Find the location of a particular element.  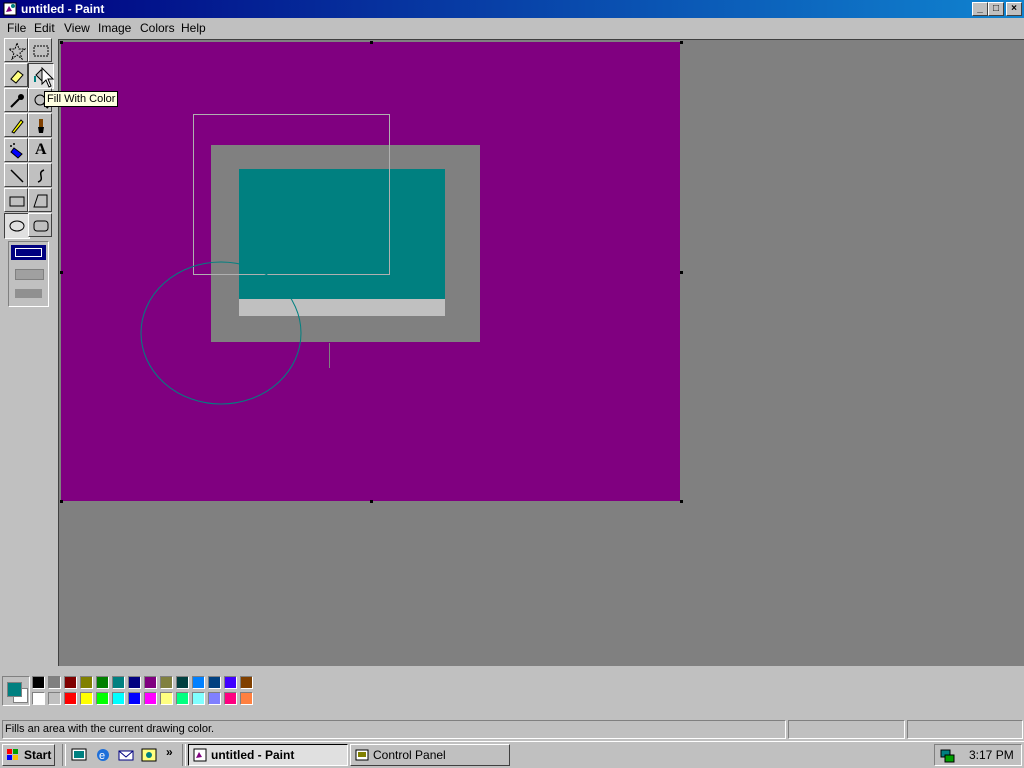

restore-icon: □ is located at coordinates (996, 8).